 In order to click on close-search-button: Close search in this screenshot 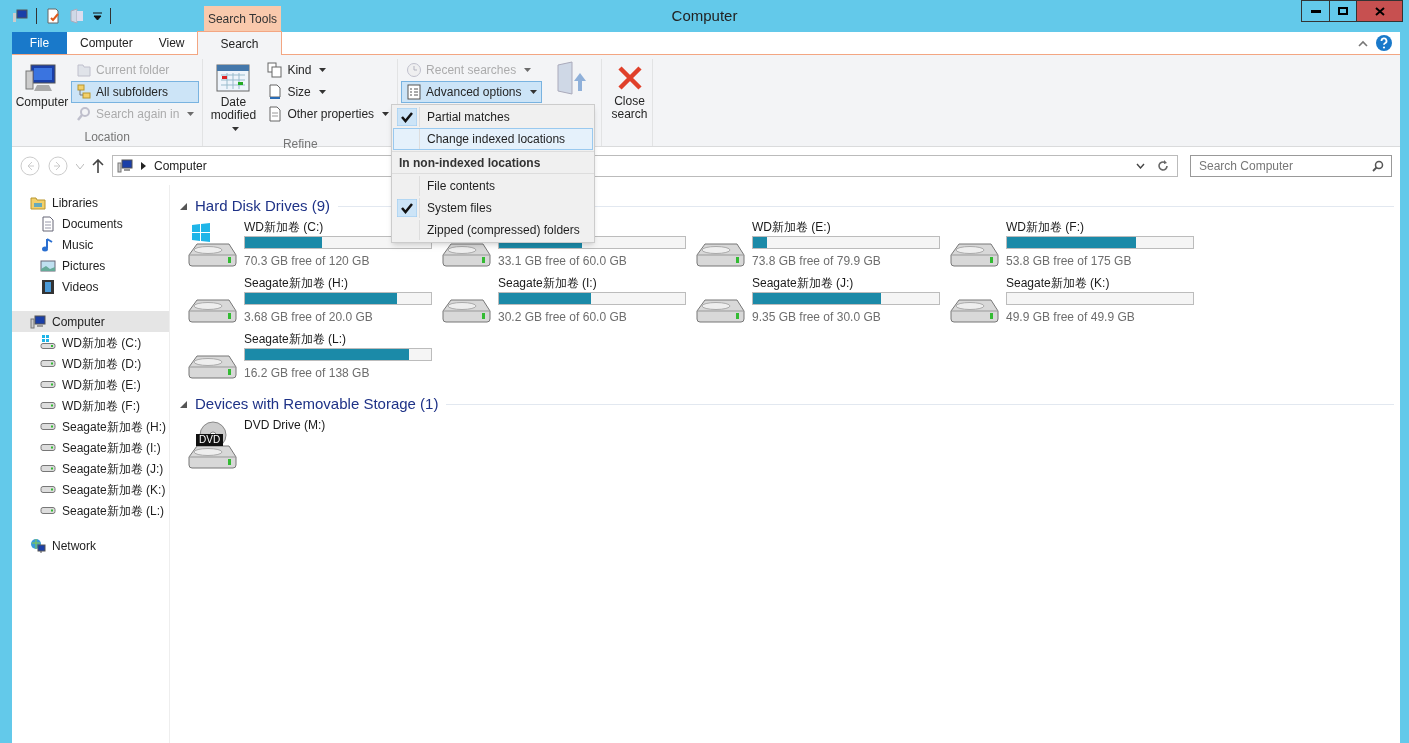, I will do `click(626, 90)`.